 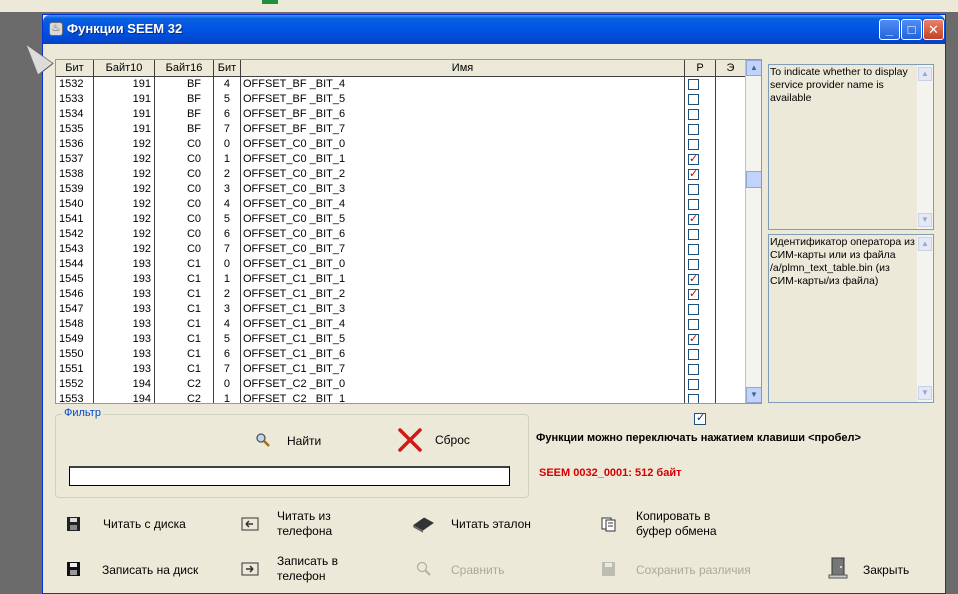 What do you see at coordinates (889, 29) in the screenshot?
I see `minimize-button: _` at bounding box center [889, 29].